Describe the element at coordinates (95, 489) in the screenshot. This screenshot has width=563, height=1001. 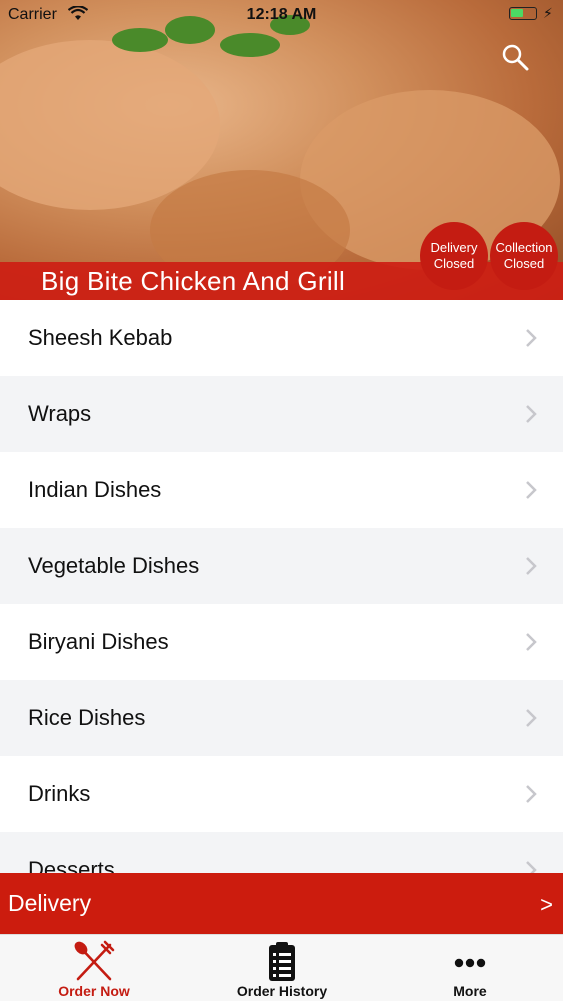
I see `menu-category-label: Indian Dishes` at that location.